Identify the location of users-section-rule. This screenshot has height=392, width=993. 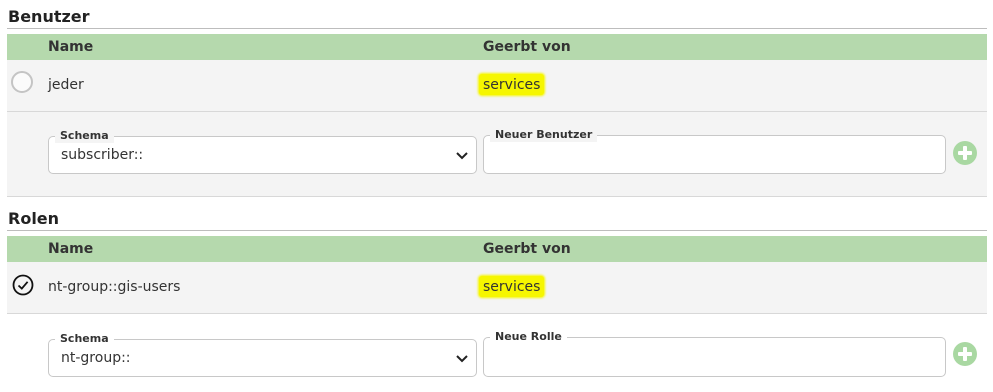
(497, 28).